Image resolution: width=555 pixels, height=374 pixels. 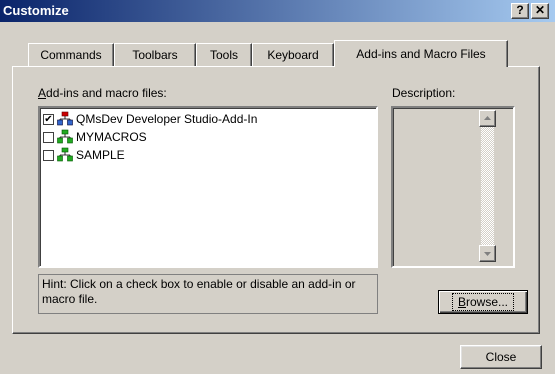 I want to click on macro-label: SAMPLE, so click(x=100, y=155).